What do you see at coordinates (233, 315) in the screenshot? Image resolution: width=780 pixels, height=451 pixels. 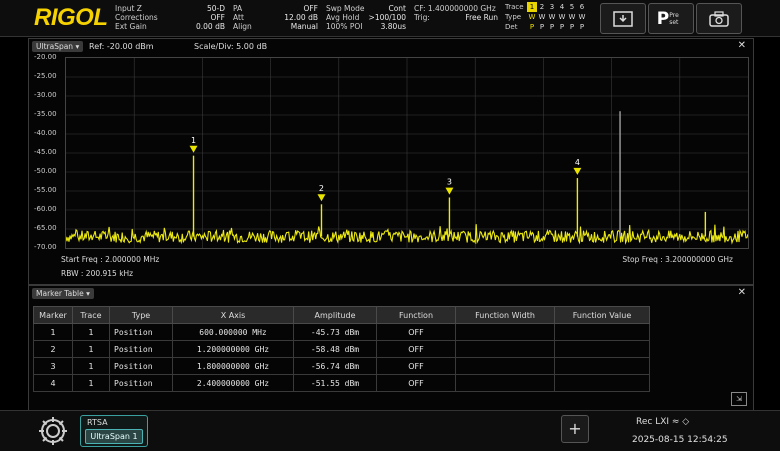 I see `table-header: X Axis` at bounding box center [233, 315].